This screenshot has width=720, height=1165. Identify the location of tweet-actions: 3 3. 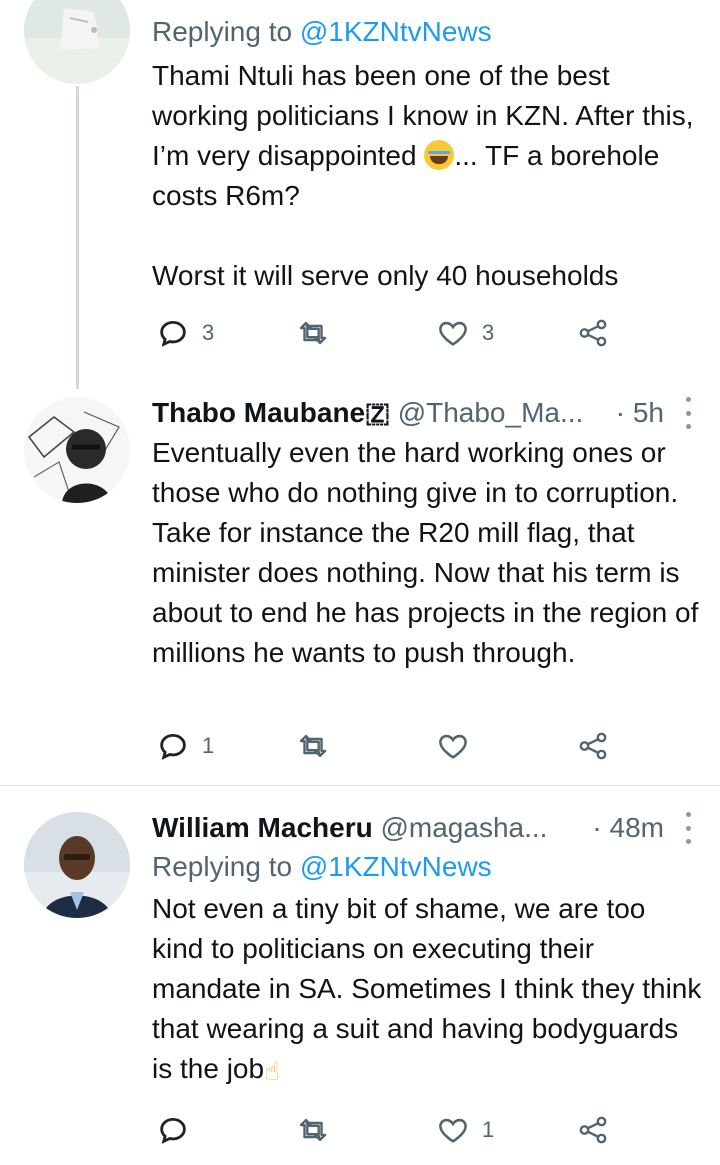
(387, 333).